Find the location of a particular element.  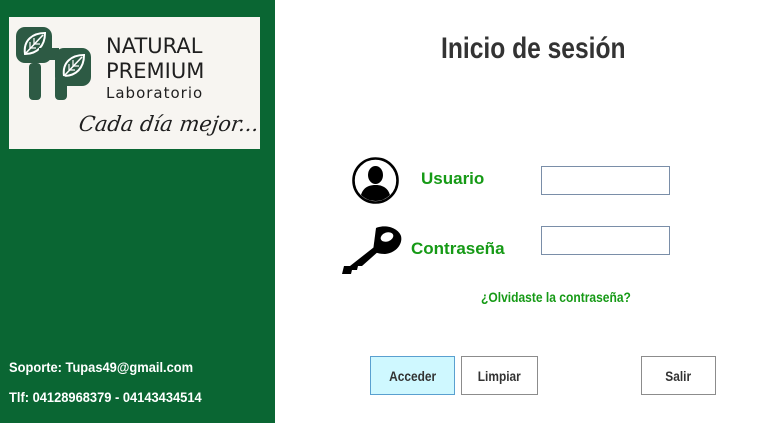

username-input is located at coordinates (605, 180).